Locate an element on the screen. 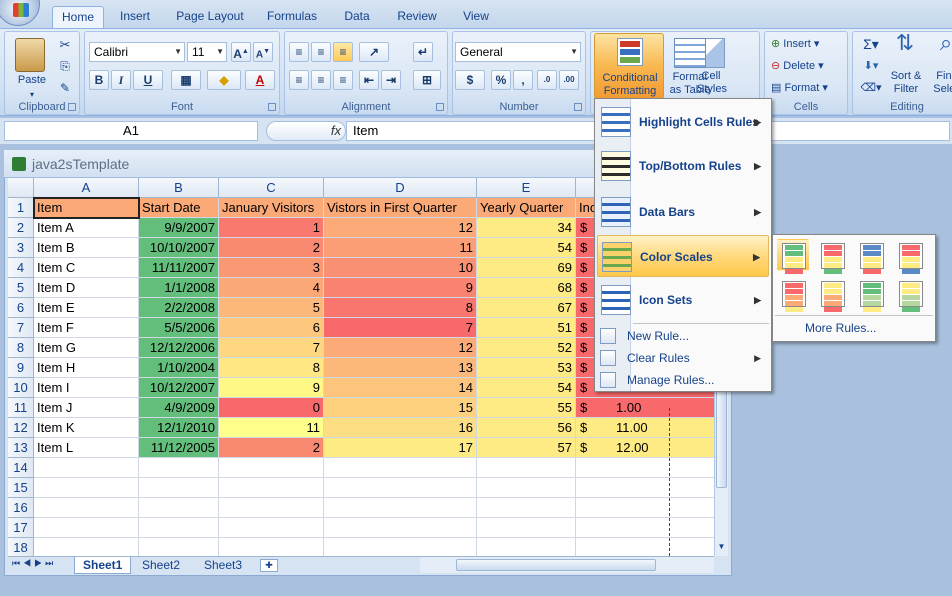 Image resolution: width=952 pixels, height=596 pixels. cut-icon: ✂ is located at coordinates (65, 44).